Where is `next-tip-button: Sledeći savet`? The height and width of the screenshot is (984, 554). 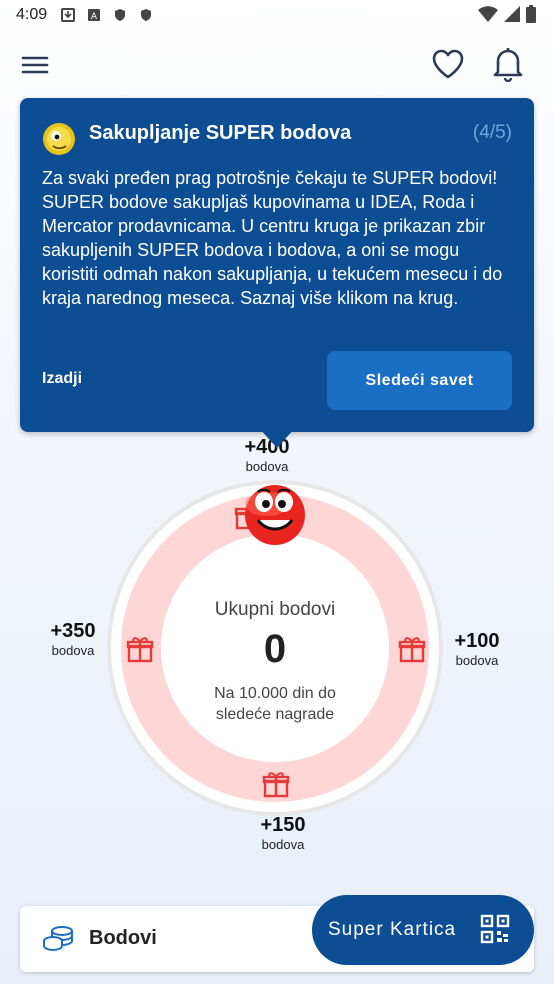 next-tip-button: Sledeći savet is located at coordinates (419, 380).